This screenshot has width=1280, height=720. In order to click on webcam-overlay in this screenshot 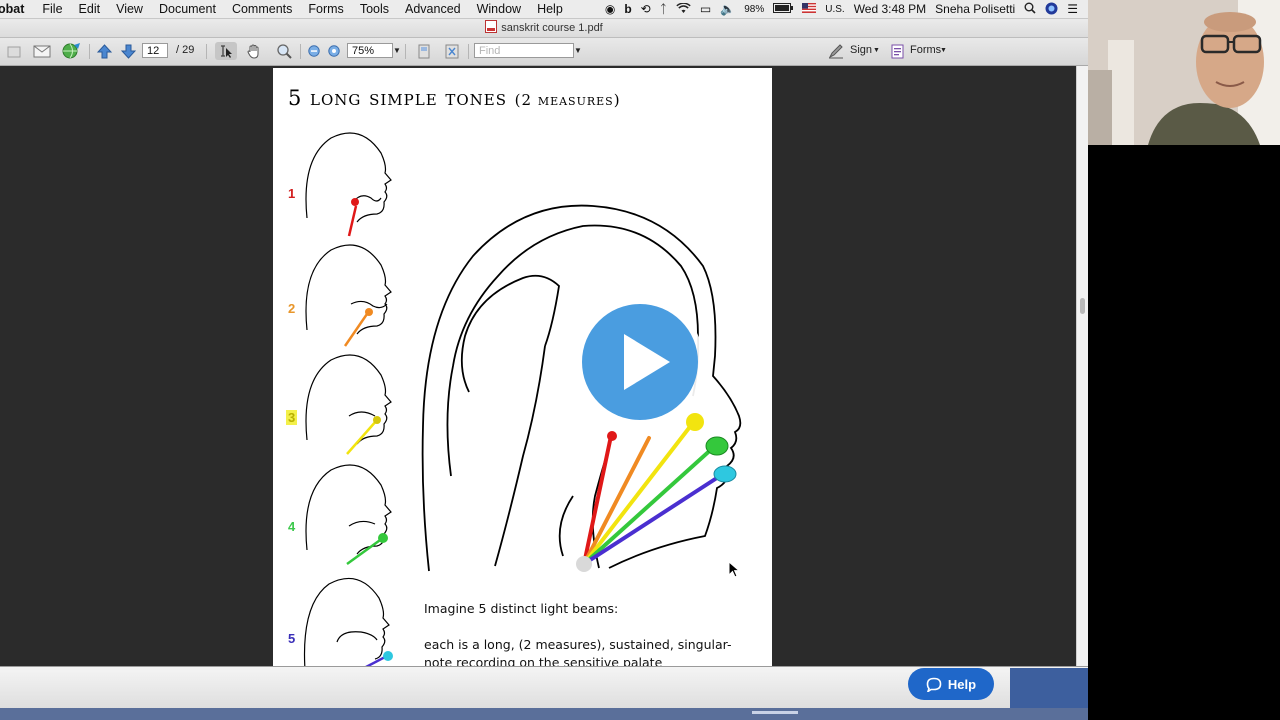, I will do `click(1184, 72)`.